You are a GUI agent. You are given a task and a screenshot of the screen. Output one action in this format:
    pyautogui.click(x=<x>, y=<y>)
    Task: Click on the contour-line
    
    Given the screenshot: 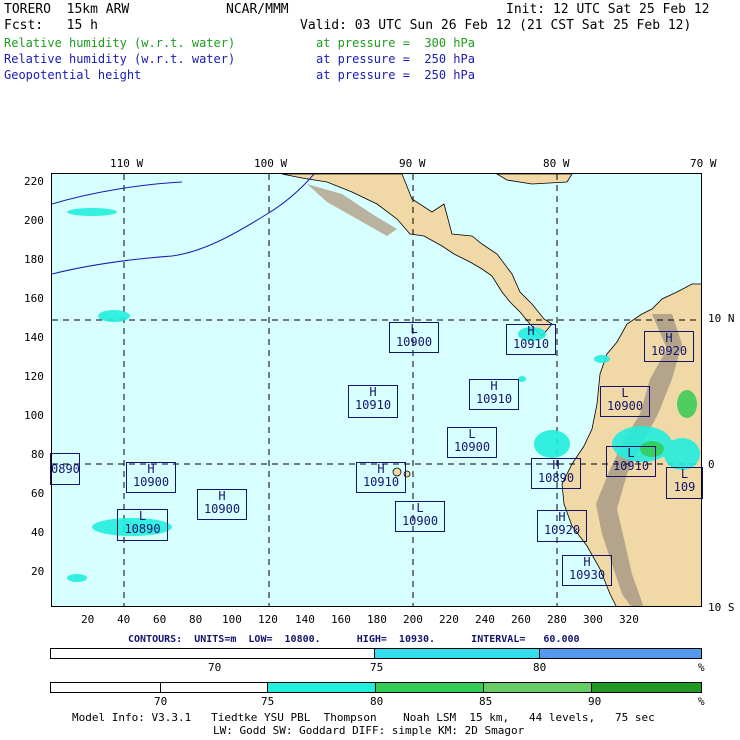 What is the action you would take?
    pyautogui.click(x=117, y=193)
    